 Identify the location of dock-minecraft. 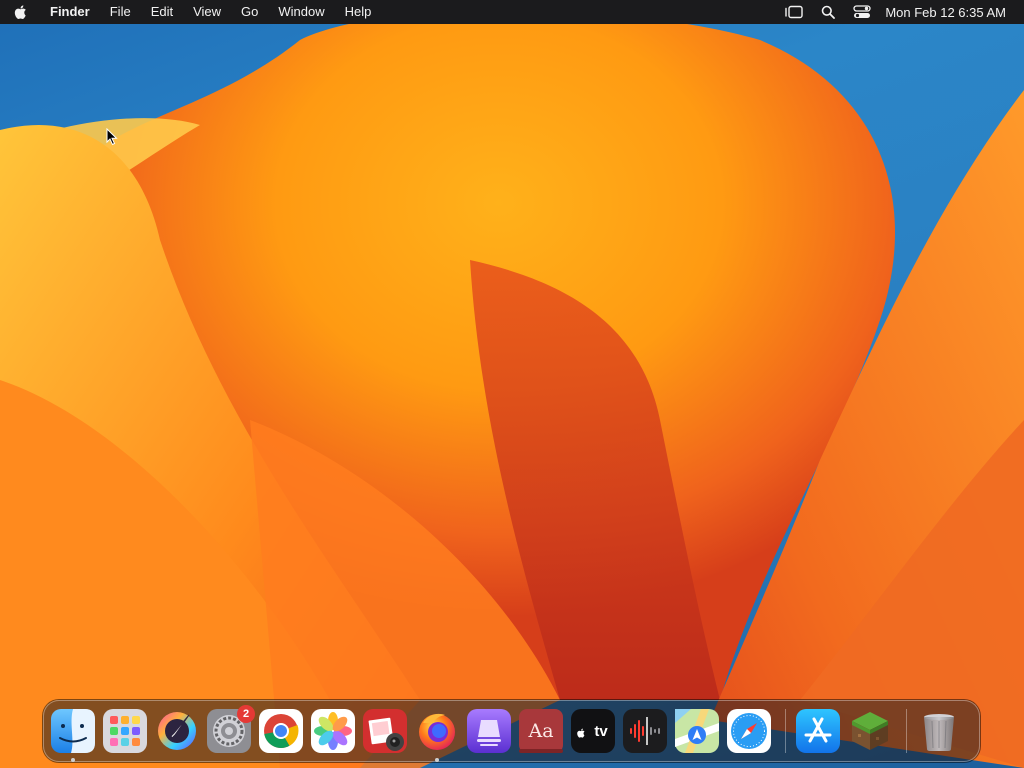
(870, 731).